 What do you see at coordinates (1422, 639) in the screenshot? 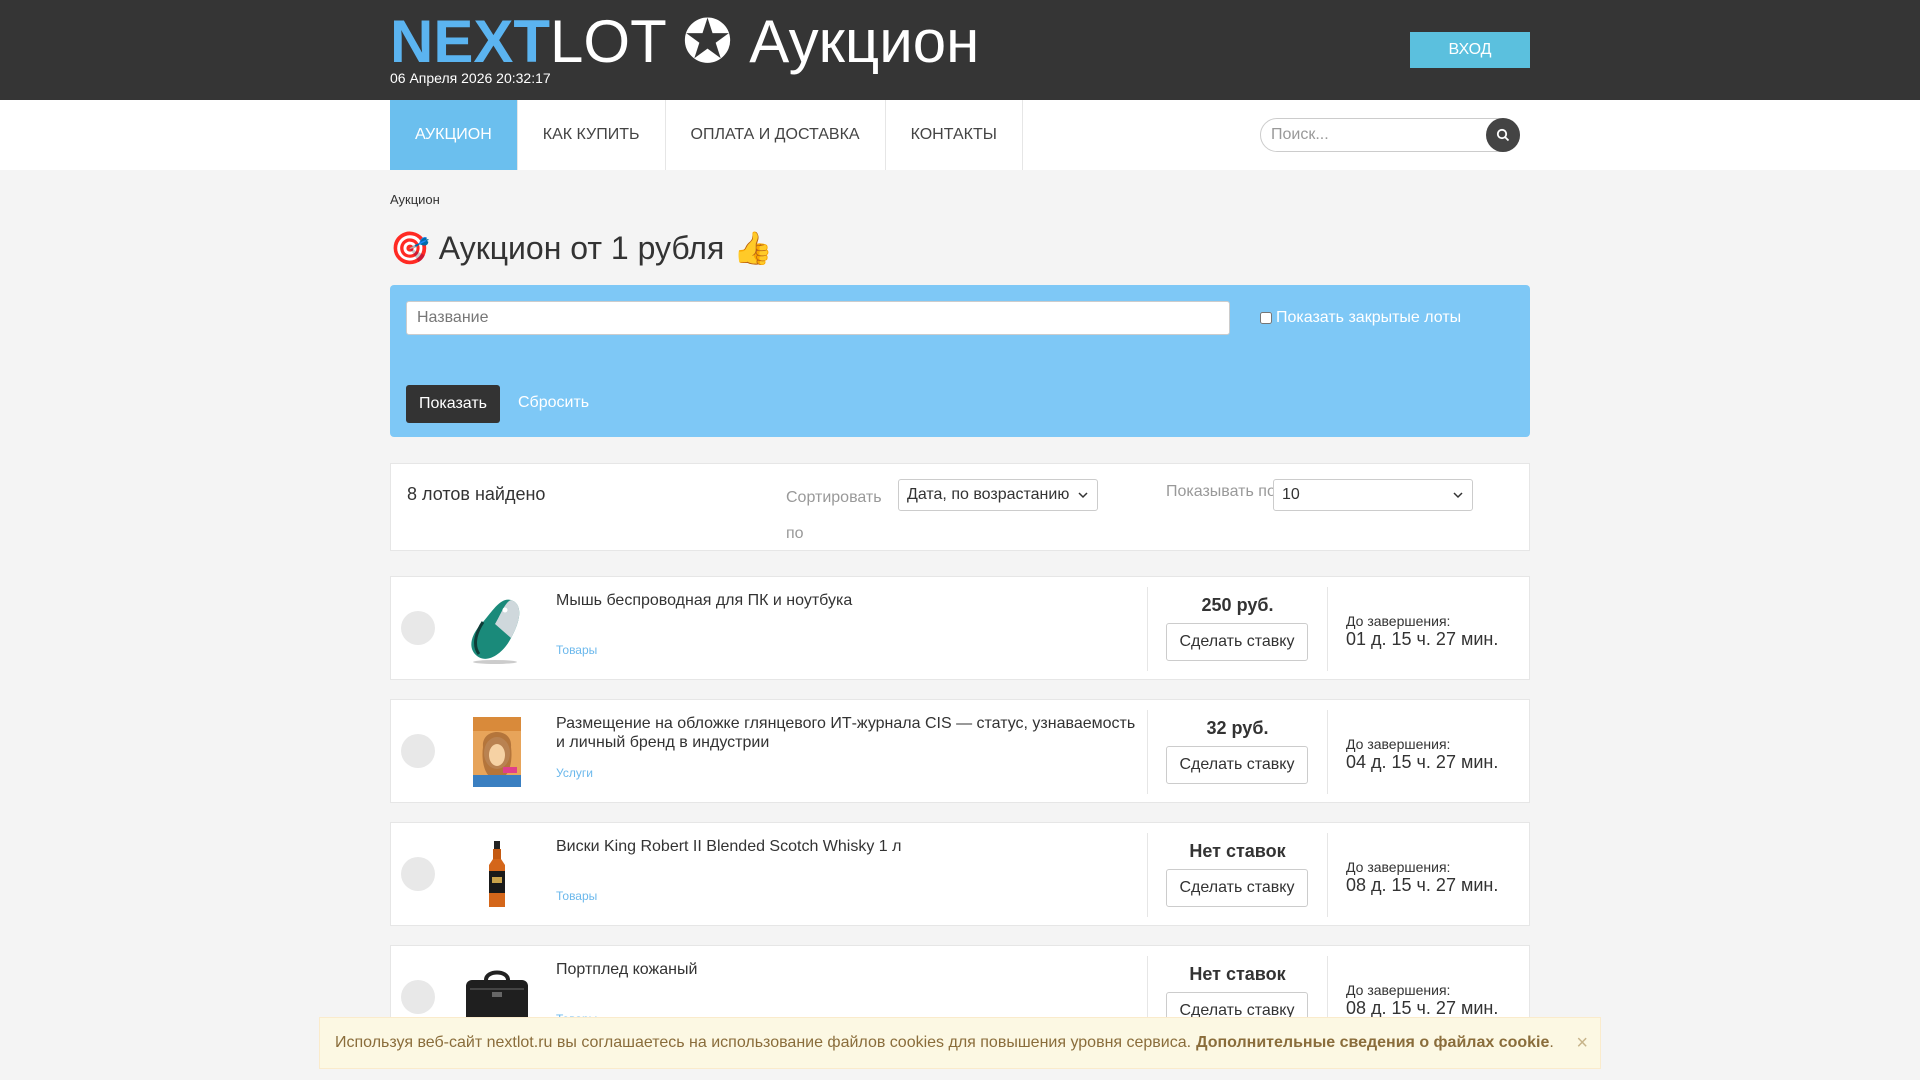
I see `ends-countdown: 01 д. 15 ч. 27 мин.` at bounding box center [1422, 639].